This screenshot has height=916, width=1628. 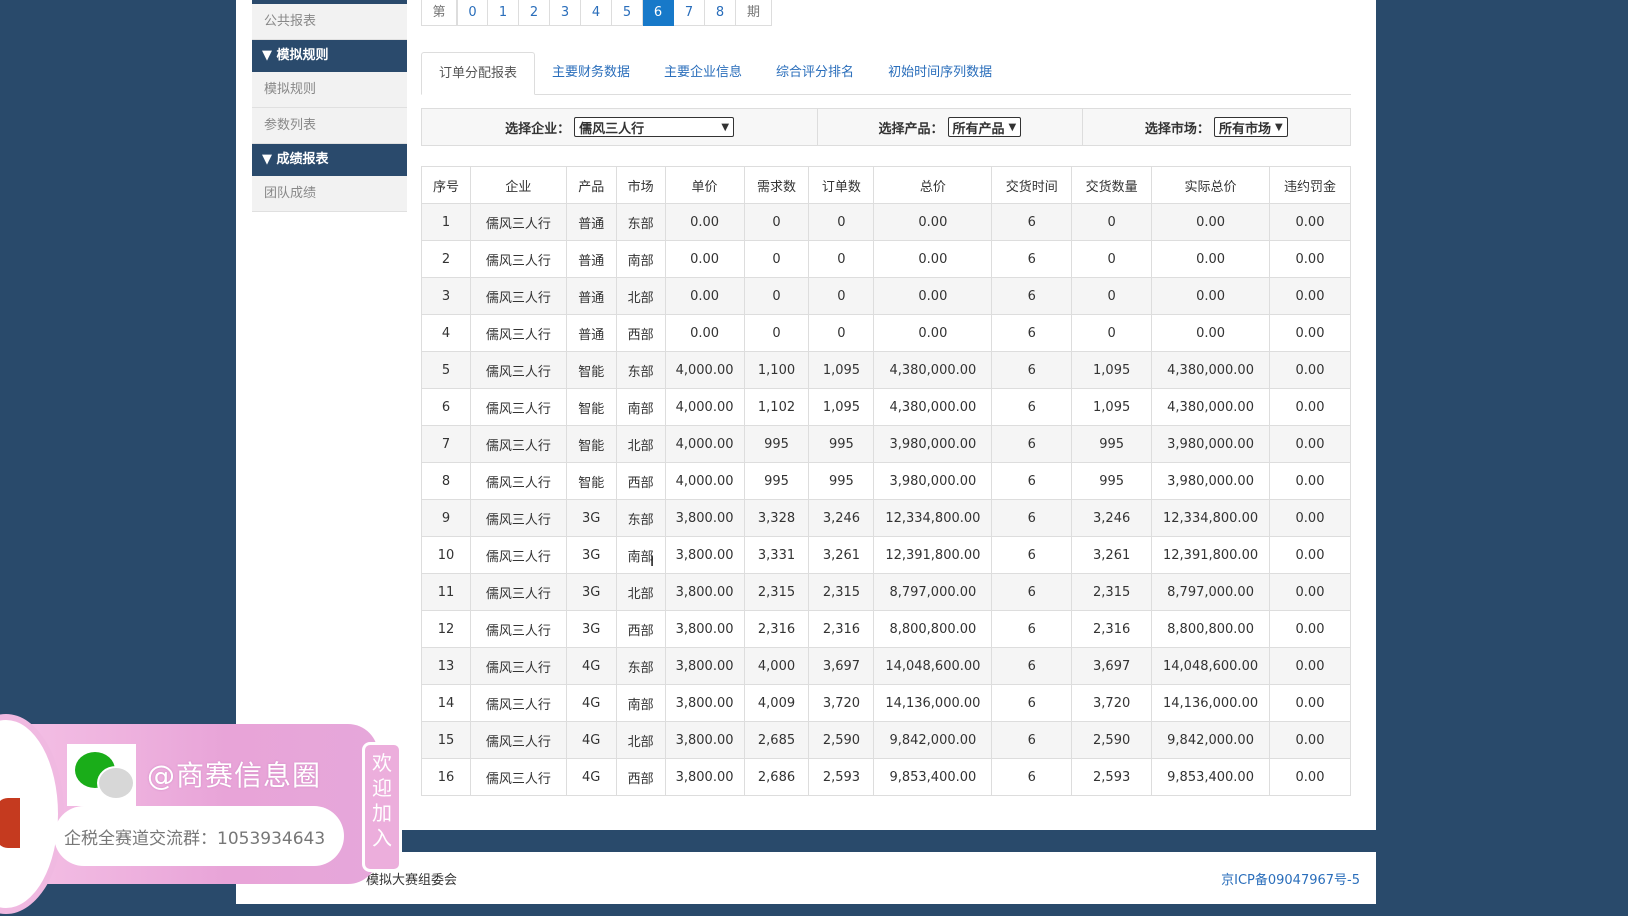 What do you see at coordinates (640, 185) in the screenshot?
I see `column-header: 市场` at bounding box center [640, 185].